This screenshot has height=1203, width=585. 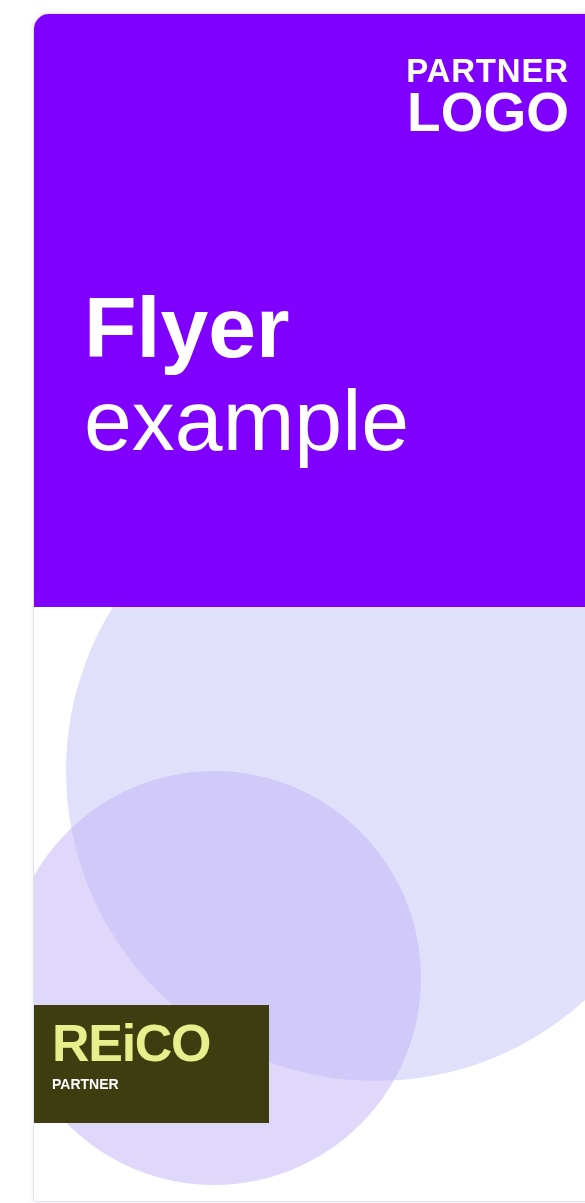 What do you see at coordinates (487, 70) in the screenshot?
I see `partner-logo-text: PARTNER` at bounding box center [487, 70].